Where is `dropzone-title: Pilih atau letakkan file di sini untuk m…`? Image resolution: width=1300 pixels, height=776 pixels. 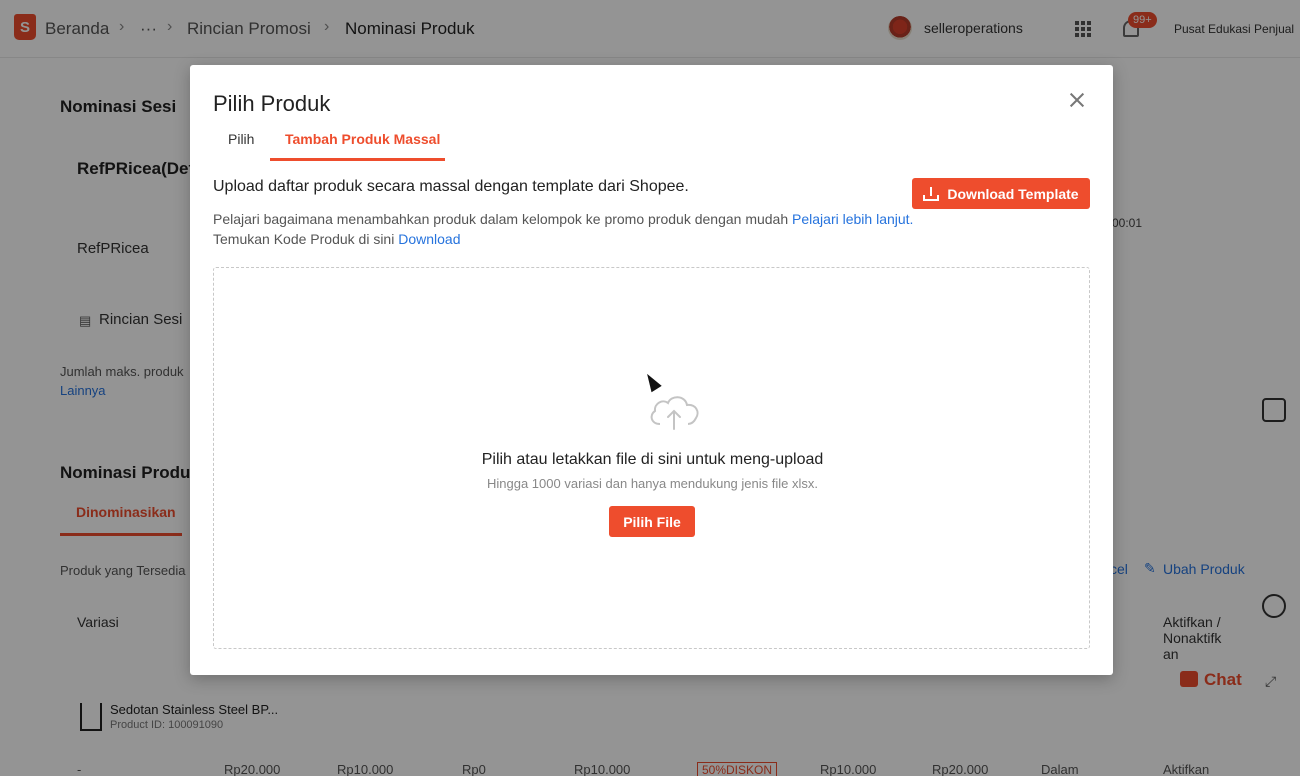 dropzone-title: Pilih atau letakkan file di sini untuk m… is located at coordinates (652, 459).